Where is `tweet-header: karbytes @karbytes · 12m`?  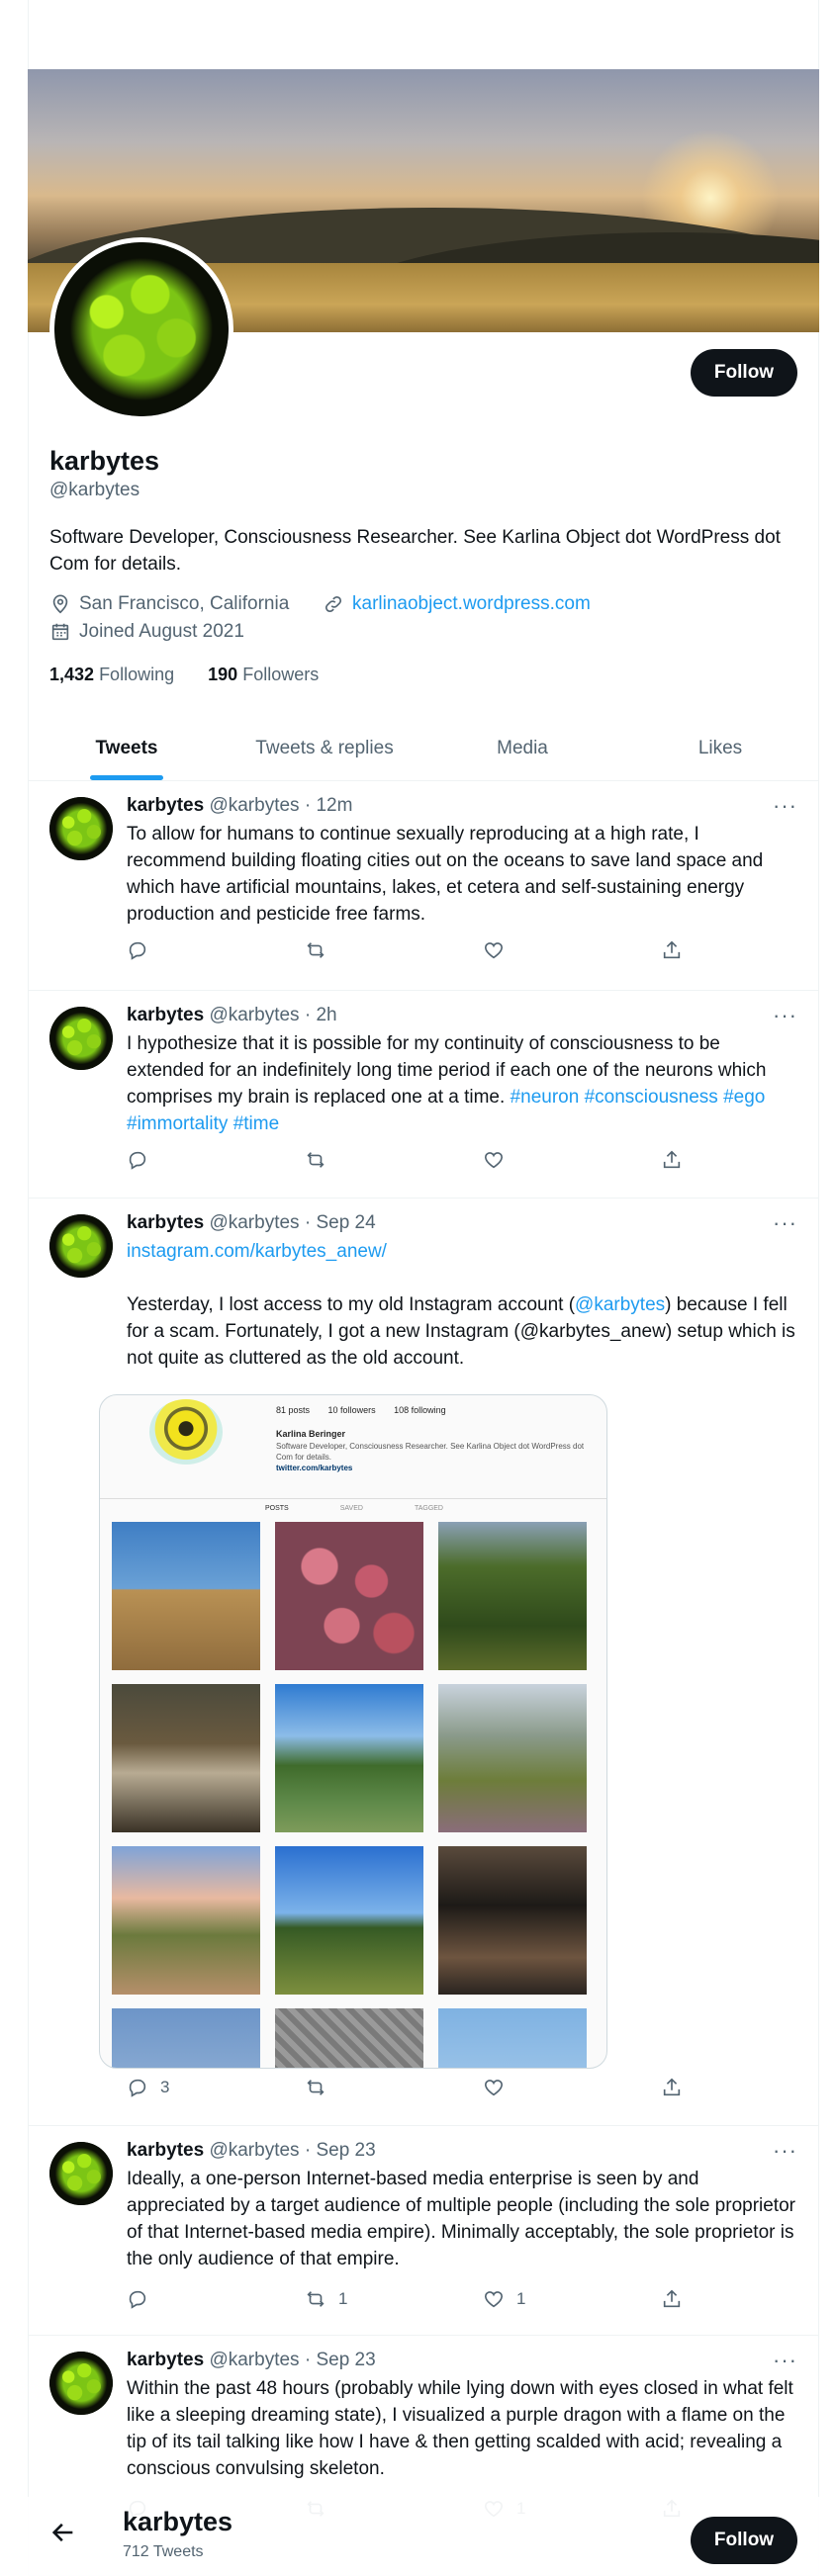
tweet-header: karbytes @karbytes · 12m is located at coordinates (240, 806).